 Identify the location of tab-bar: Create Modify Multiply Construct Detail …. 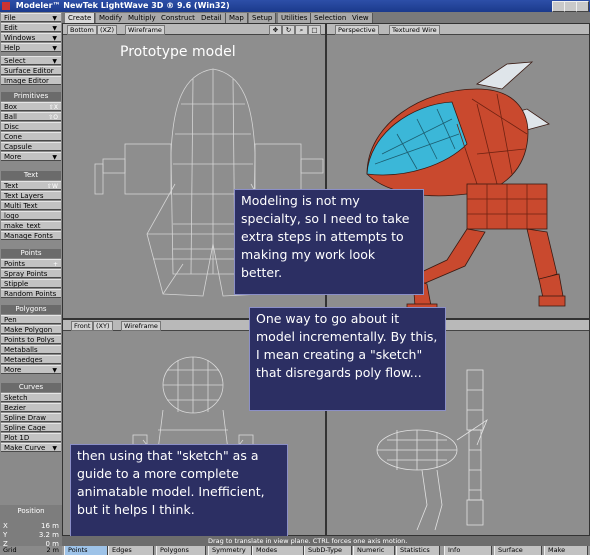
(326, 17).